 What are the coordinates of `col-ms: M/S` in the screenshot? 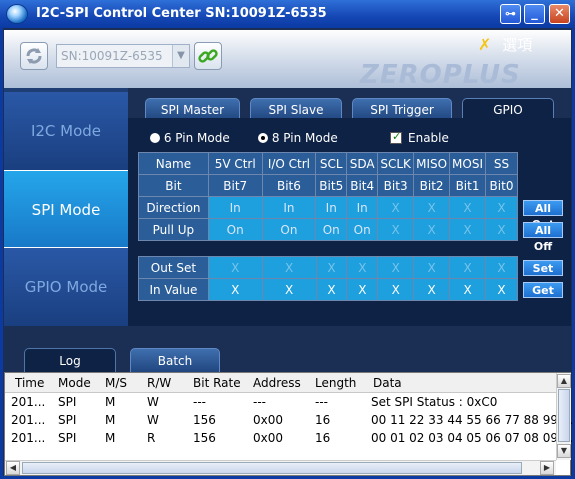 It's located at (116, 383).